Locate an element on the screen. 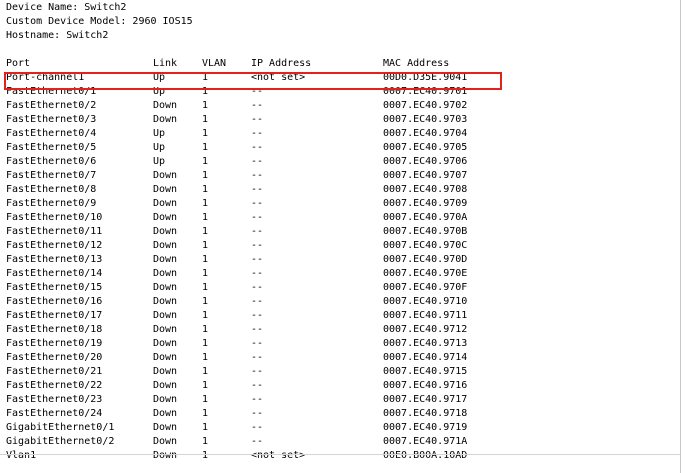 Image resolution: width=688 pixels, height=473 pixels. device-name-line: Device Name: Switch2 is located at coordinates (66, 7).